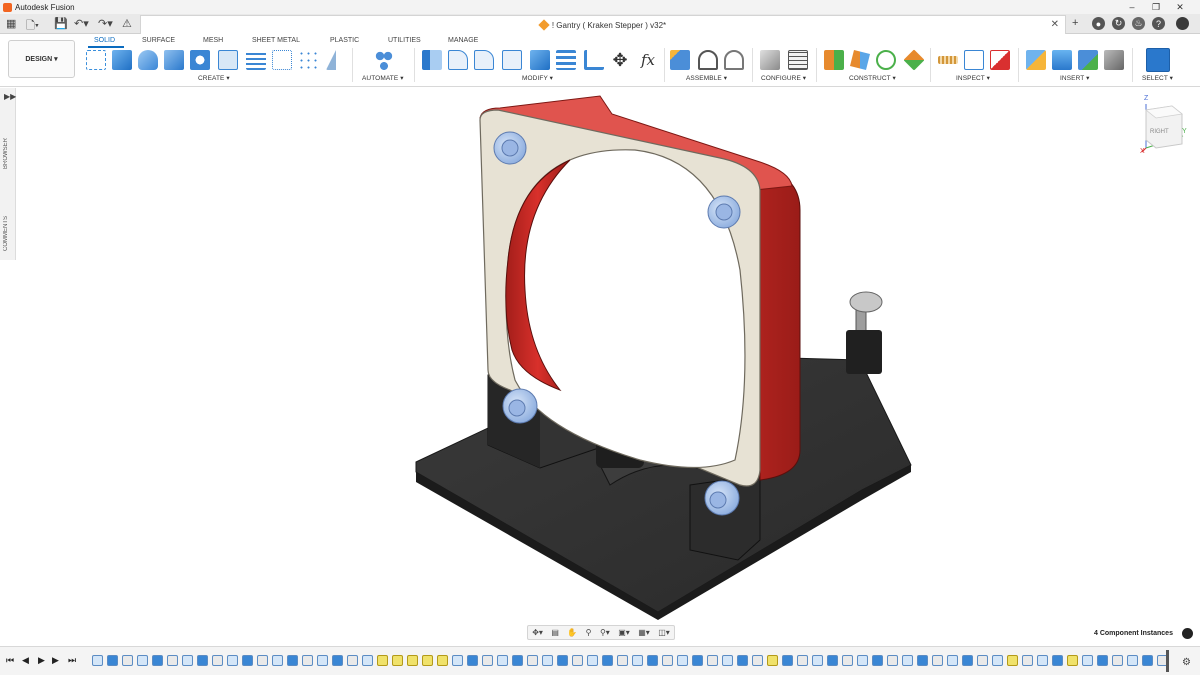 The image size is (1200, 675). Describe the element at coordinates (10, 660) in the screenshot. I see `timeline-start-icon: ⏮` at that location.